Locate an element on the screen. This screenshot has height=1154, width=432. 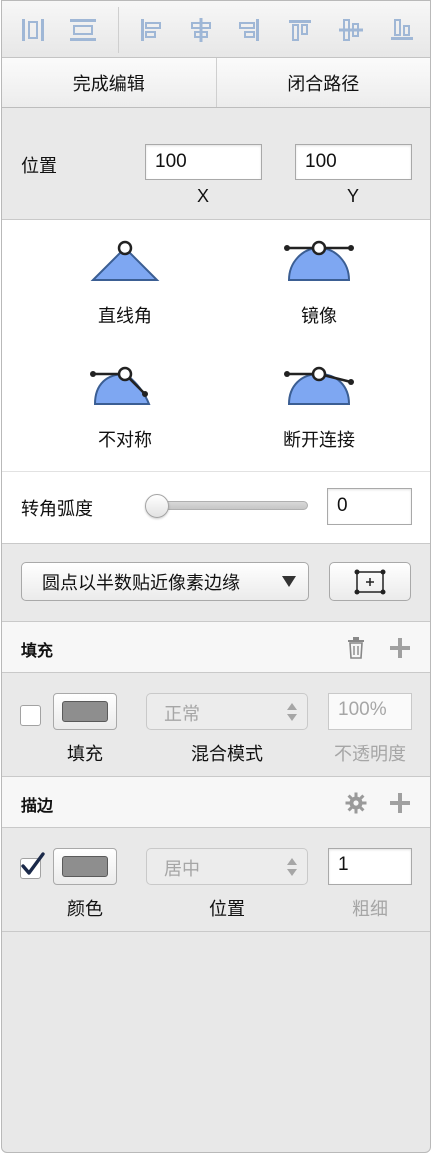
fill-title: 填充 is located at coordinates (37, 650).